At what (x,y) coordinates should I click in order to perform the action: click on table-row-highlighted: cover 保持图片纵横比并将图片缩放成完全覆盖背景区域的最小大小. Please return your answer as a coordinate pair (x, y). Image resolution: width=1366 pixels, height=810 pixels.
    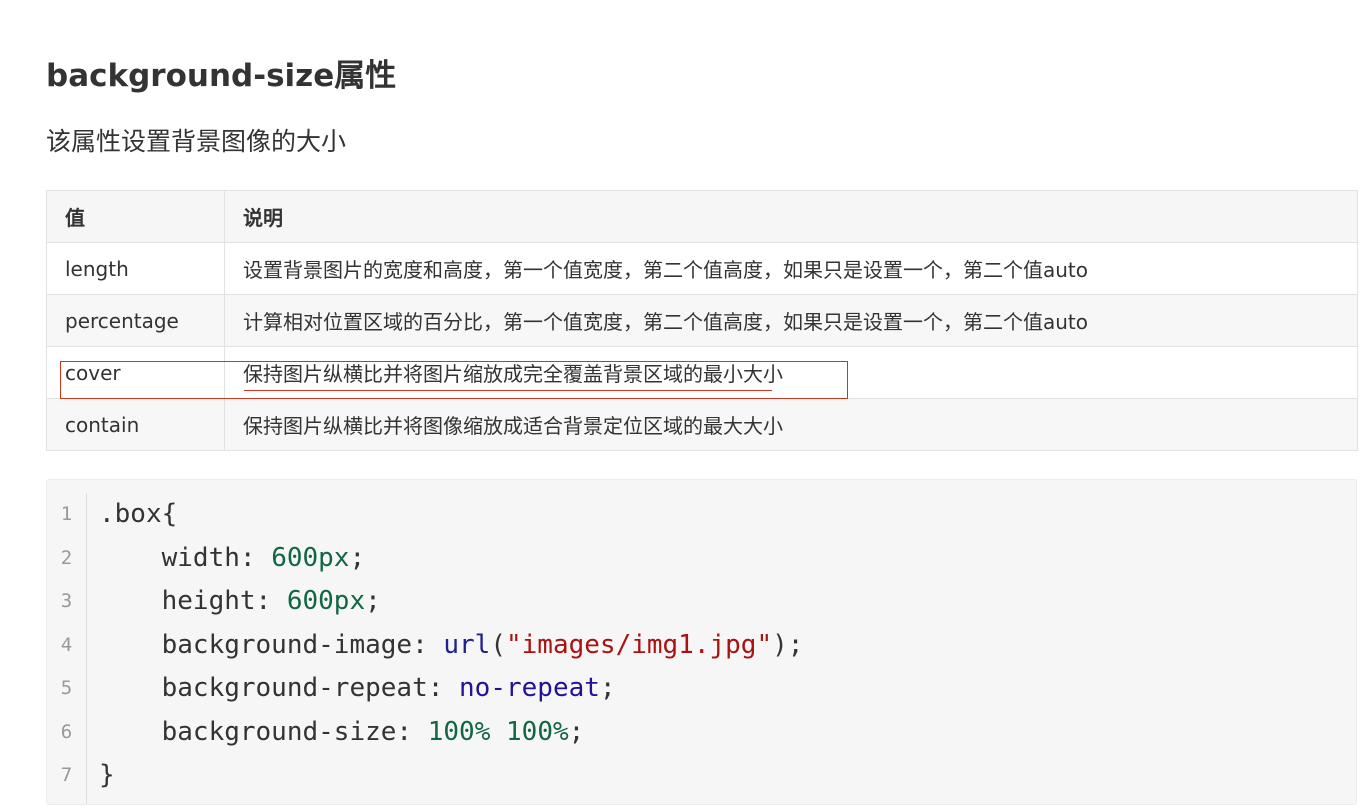
    Looking at the image, I should click on (702, 372).